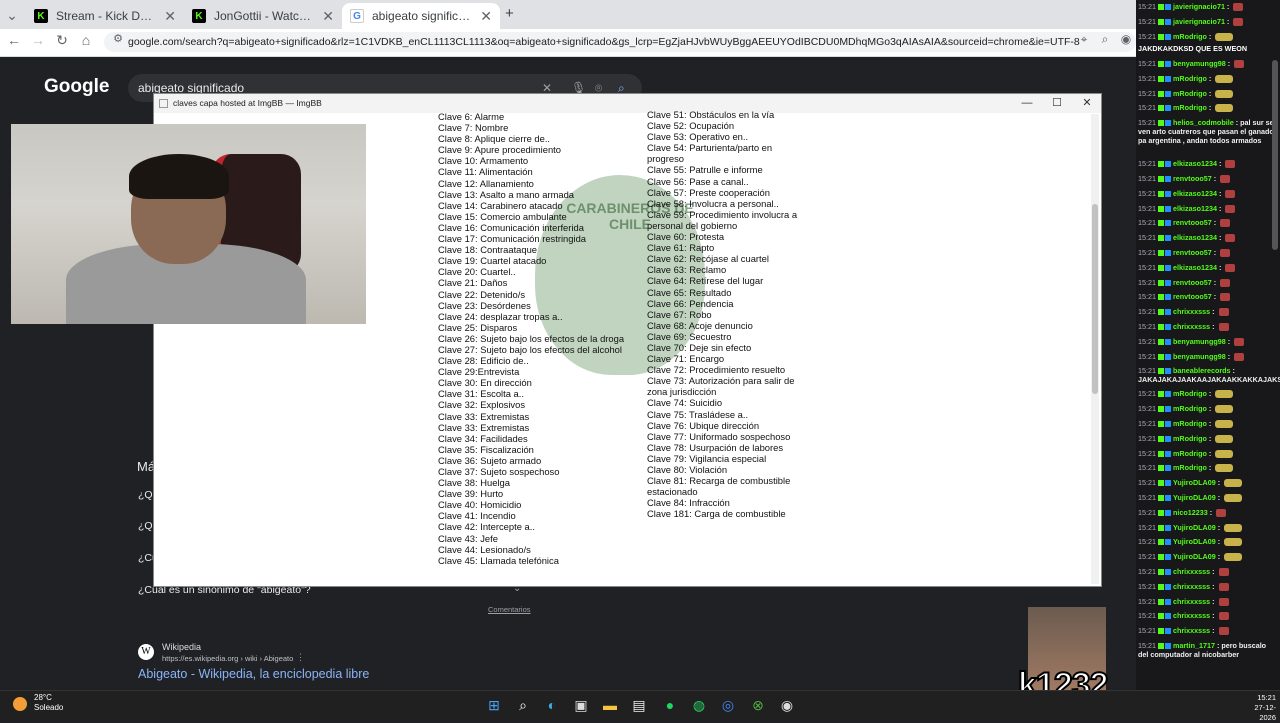 Image resolution: width=1280 pixels, height=723 pixels. I want to click on minimize-icon: —, so click(1027, 103).